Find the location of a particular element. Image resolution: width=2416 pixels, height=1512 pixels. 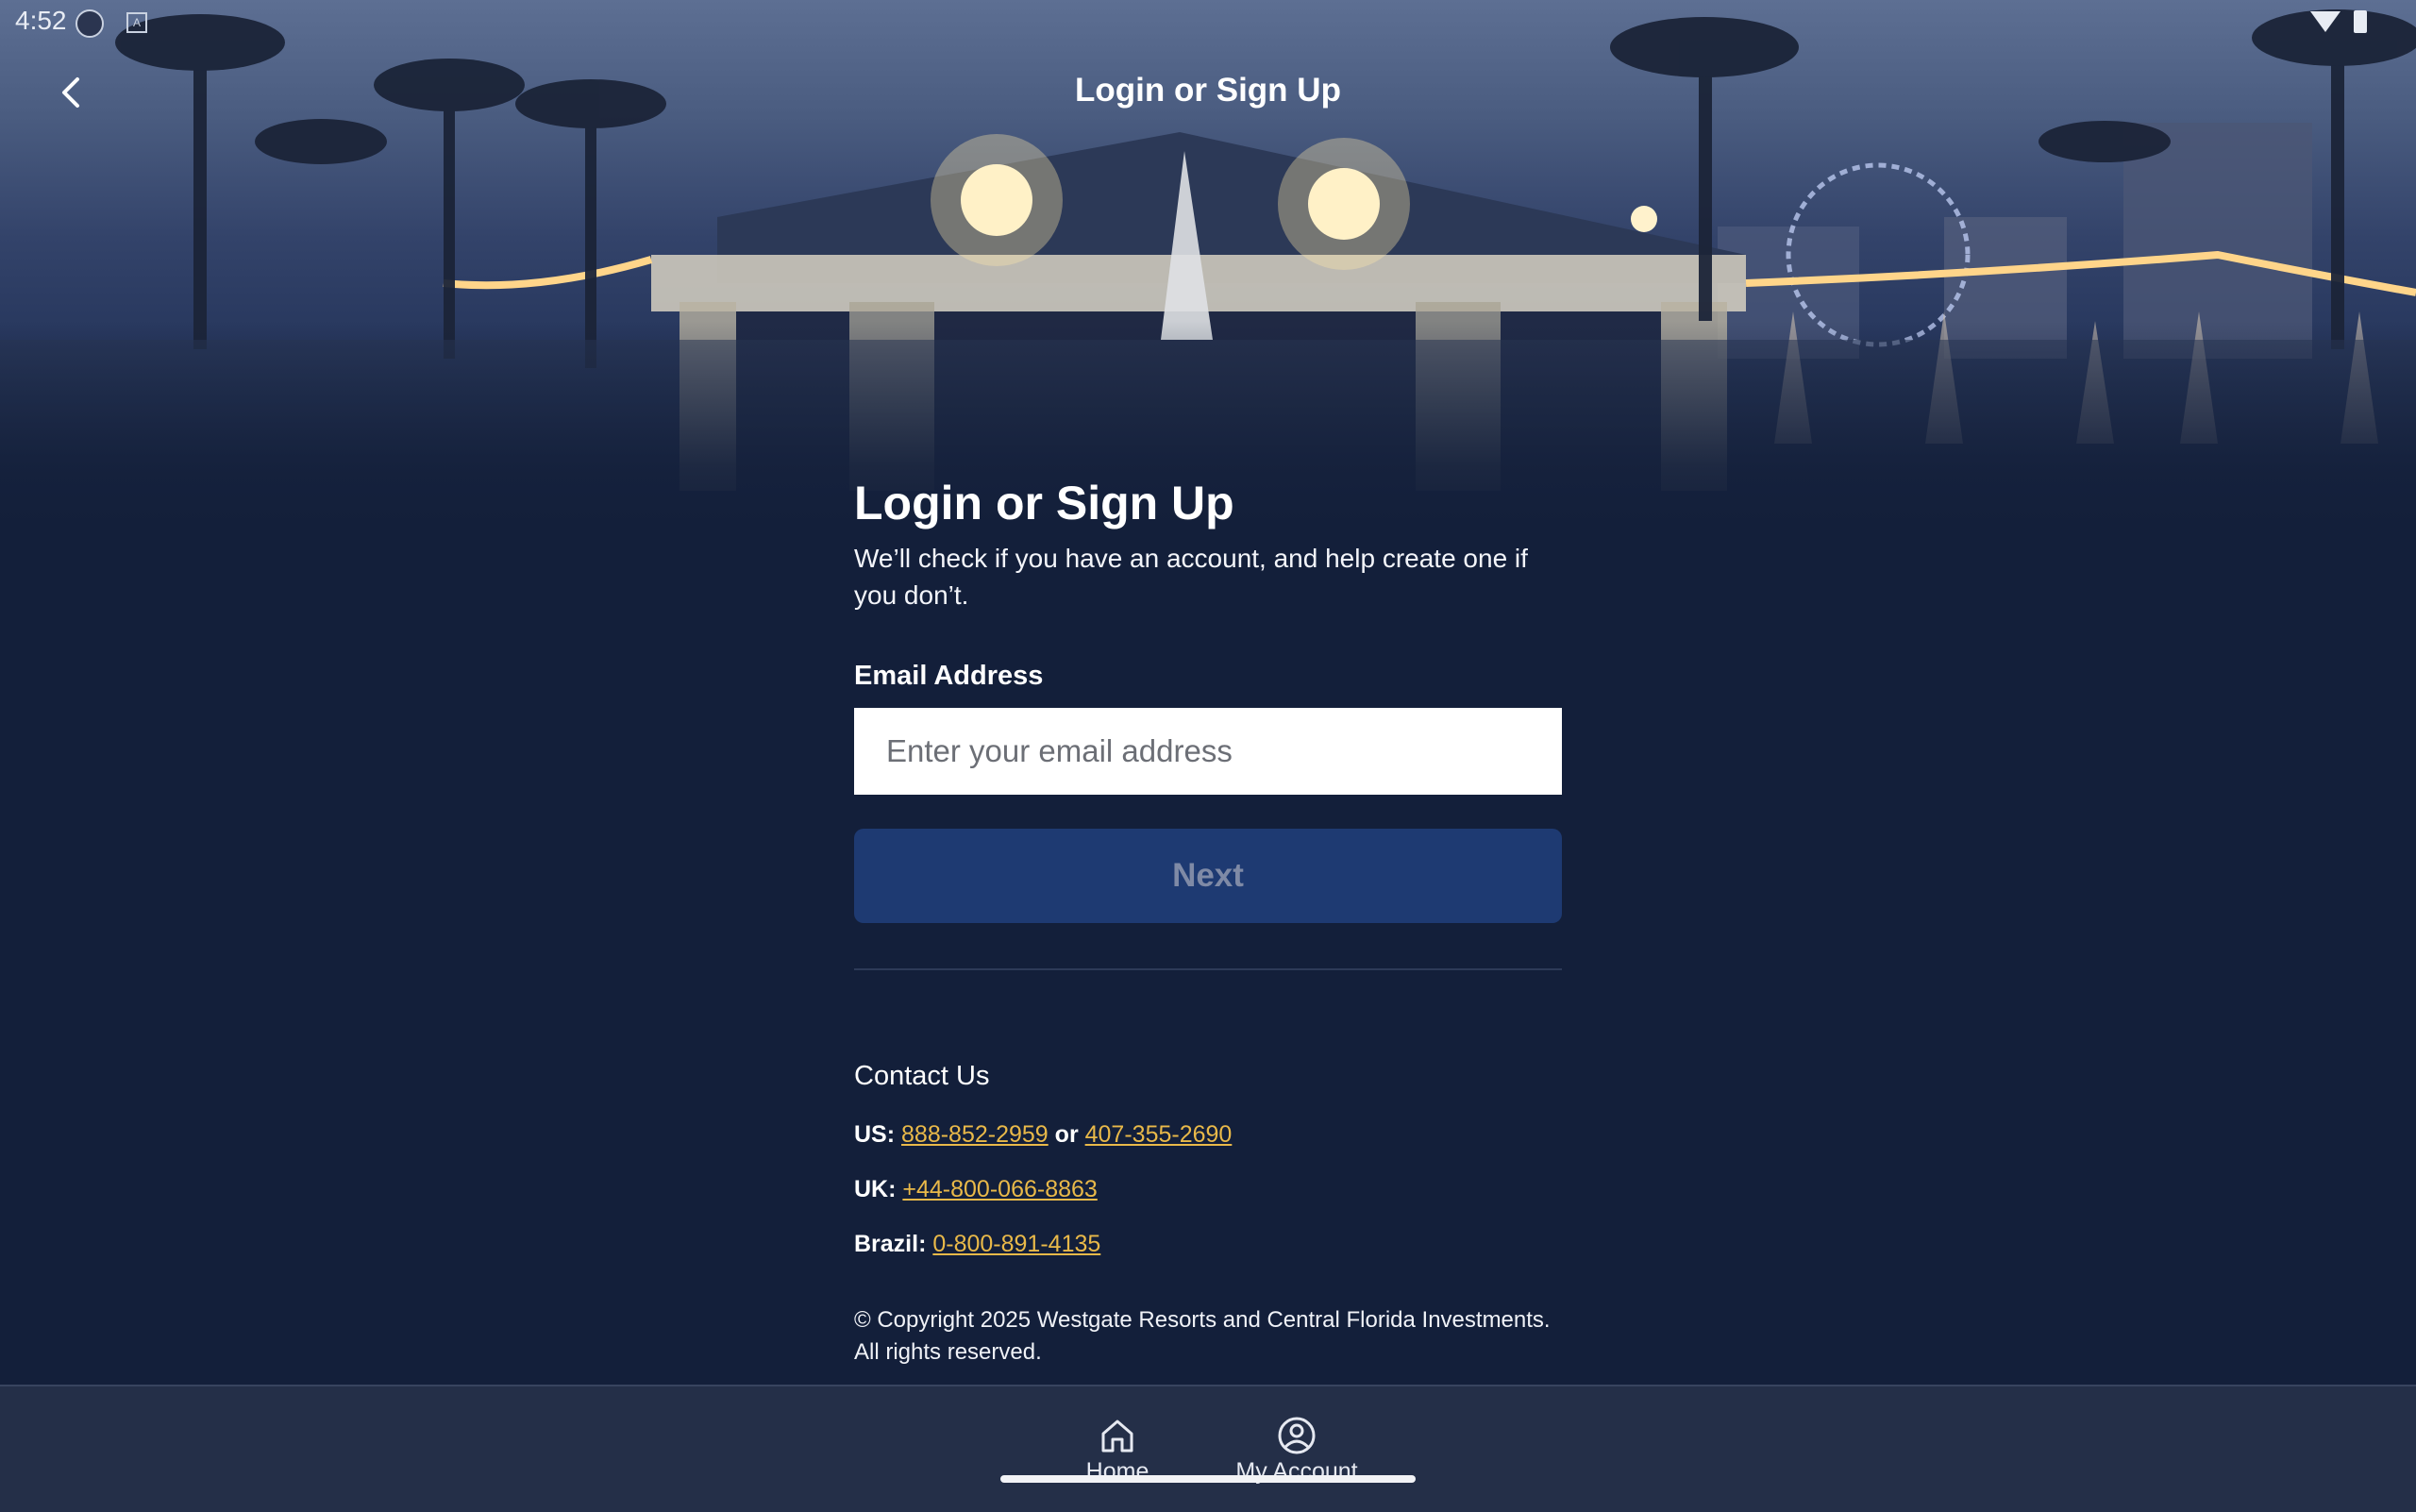

uk-label: UK: is located at coordinates (876, 1189).